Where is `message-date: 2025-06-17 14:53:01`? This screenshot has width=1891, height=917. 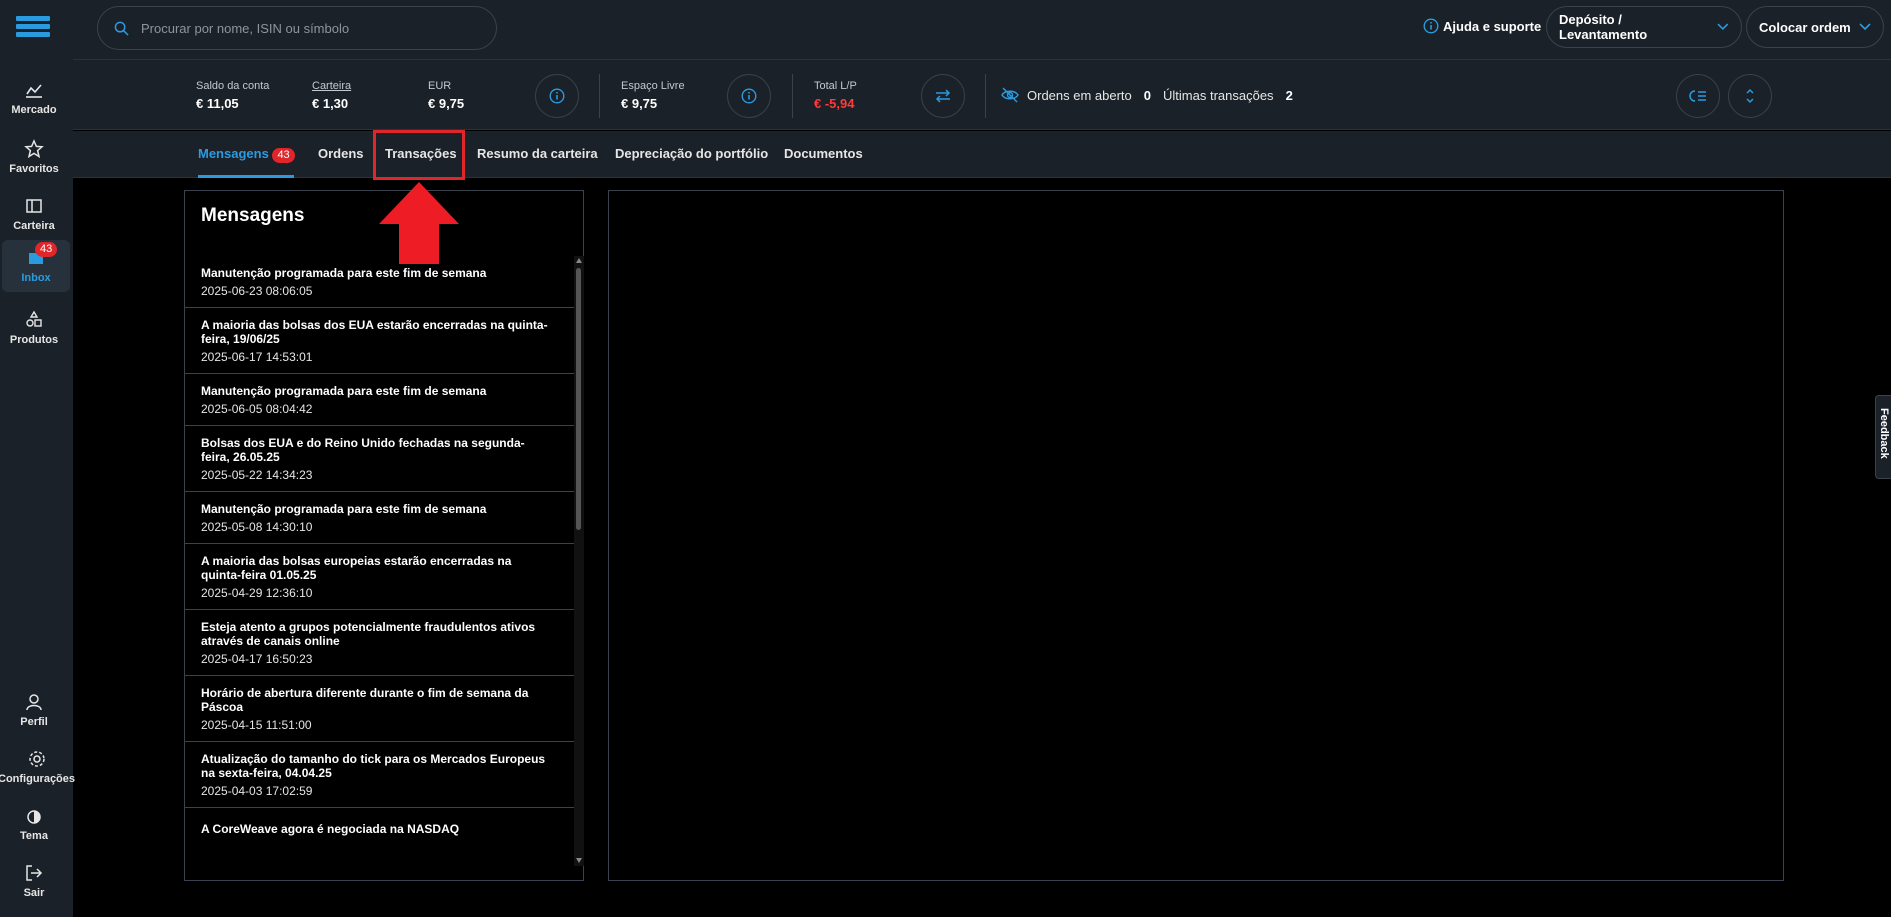
message-date: 2025-06-17 14:53:01 is located at coordinates (257, 357).